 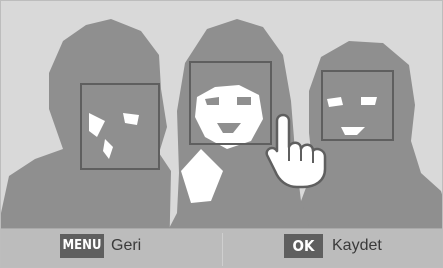 I want to click on back-label: Geri, so click(x=126, y=246).